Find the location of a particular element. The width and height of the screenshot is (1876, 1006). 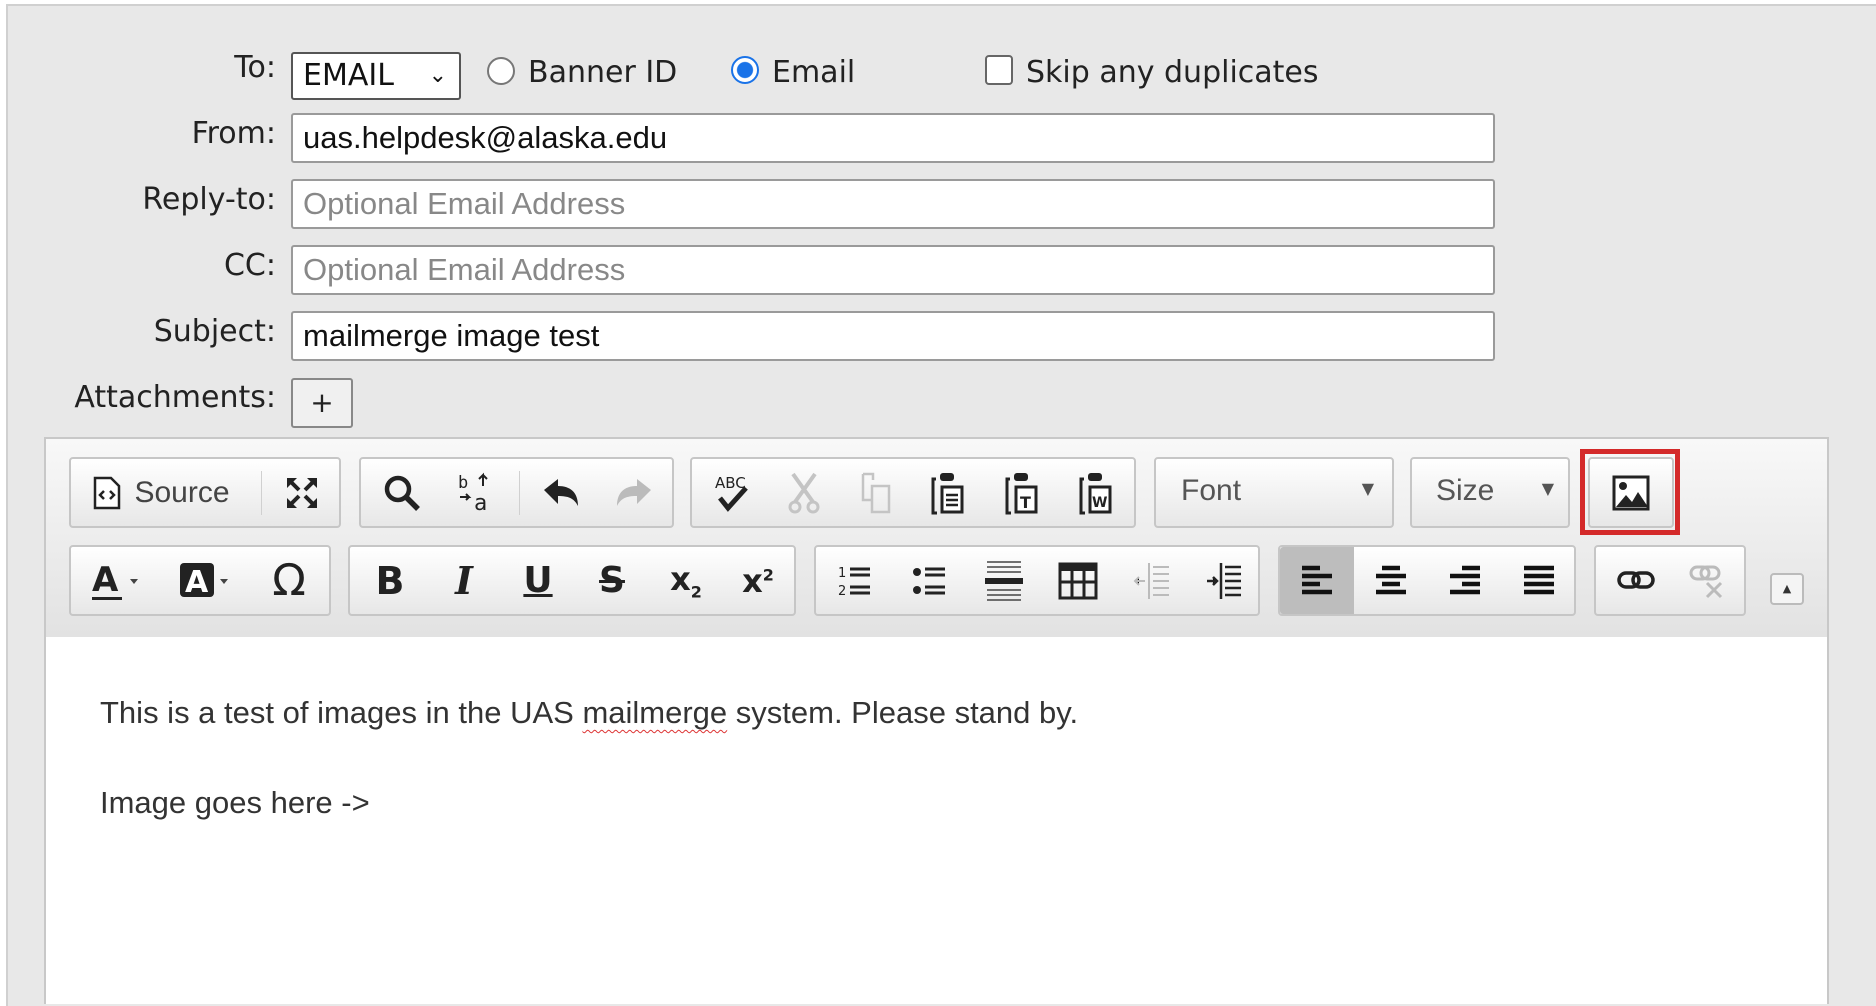

align-left-icon is located at coordinates (1317, 579).